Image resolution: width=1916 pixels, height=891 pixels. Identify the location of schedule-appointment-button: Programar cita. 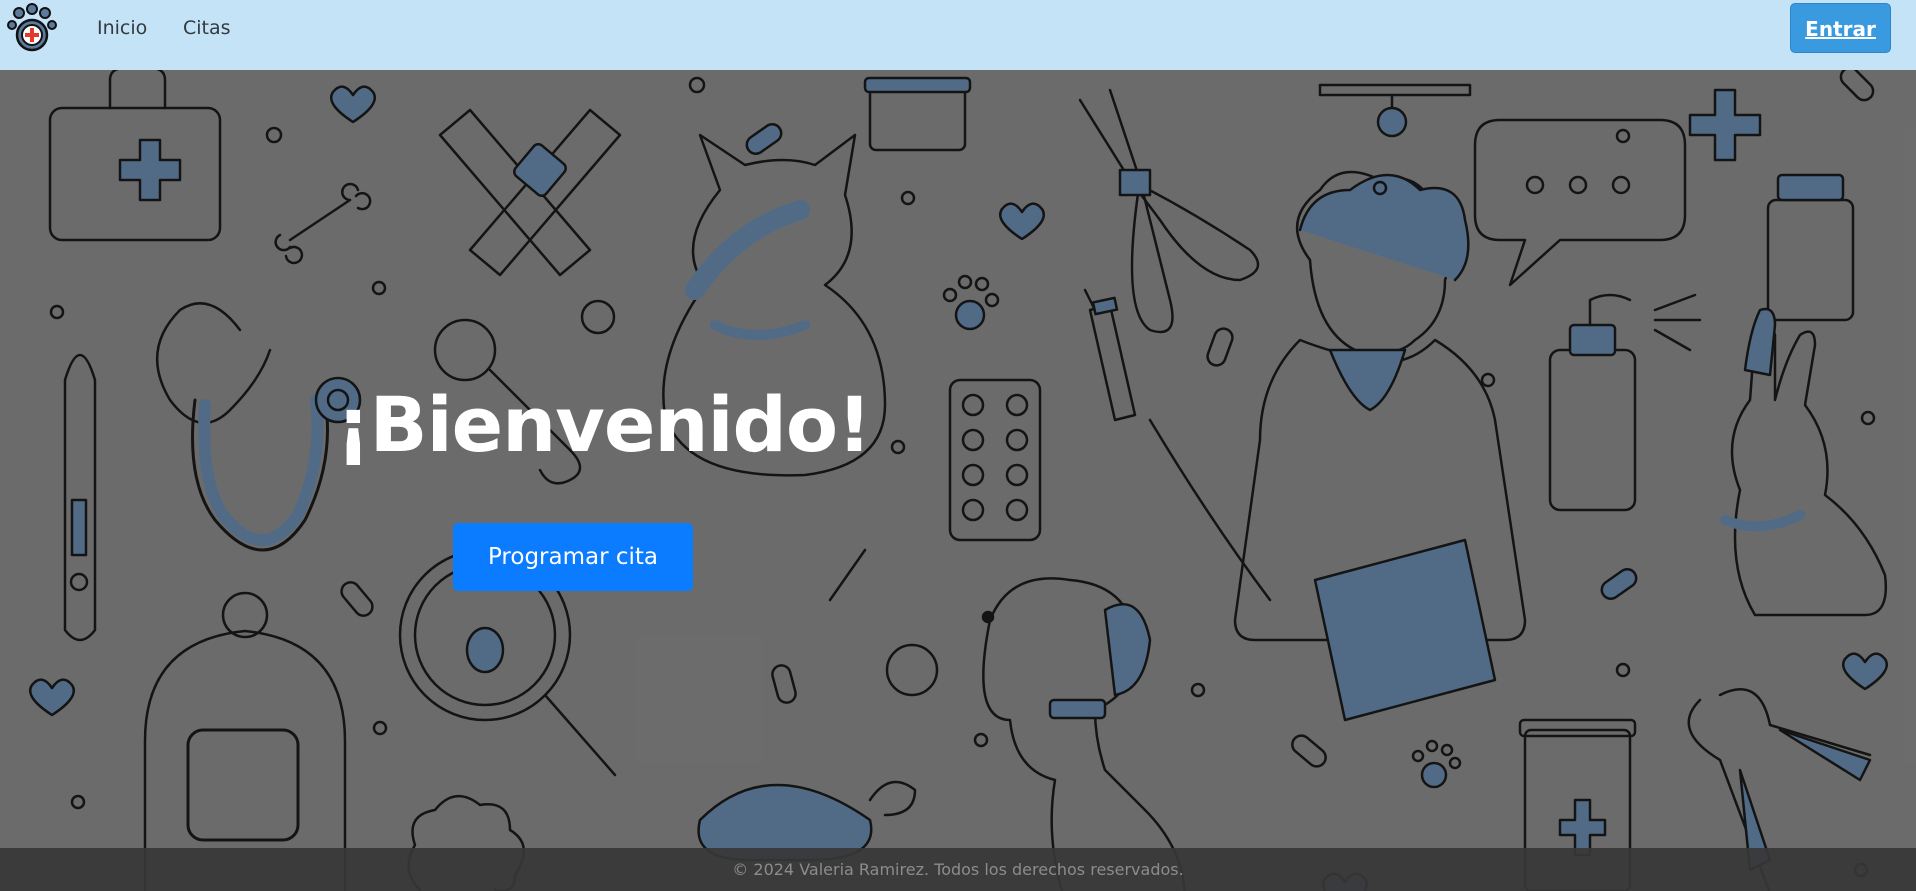
(573, 557).